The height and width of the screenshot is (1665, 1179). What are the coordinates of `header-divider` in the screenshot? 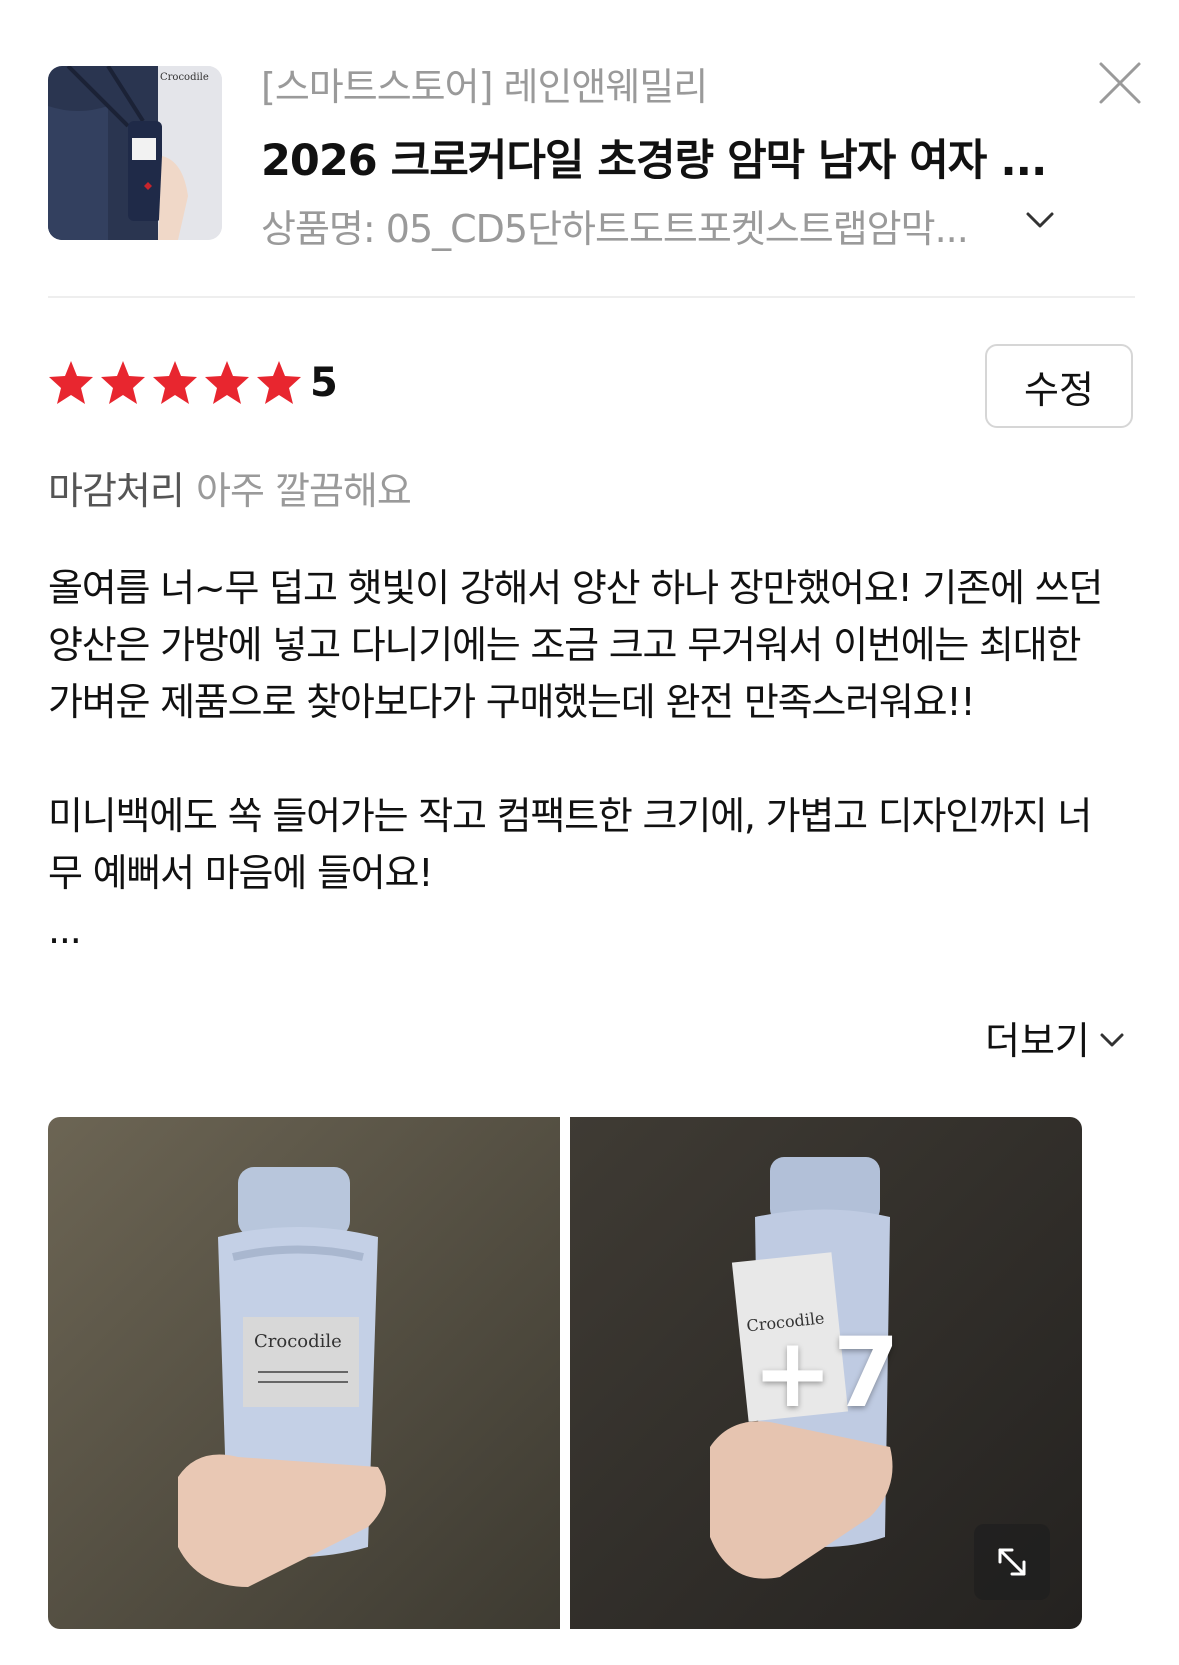 It's located at (591, 297).